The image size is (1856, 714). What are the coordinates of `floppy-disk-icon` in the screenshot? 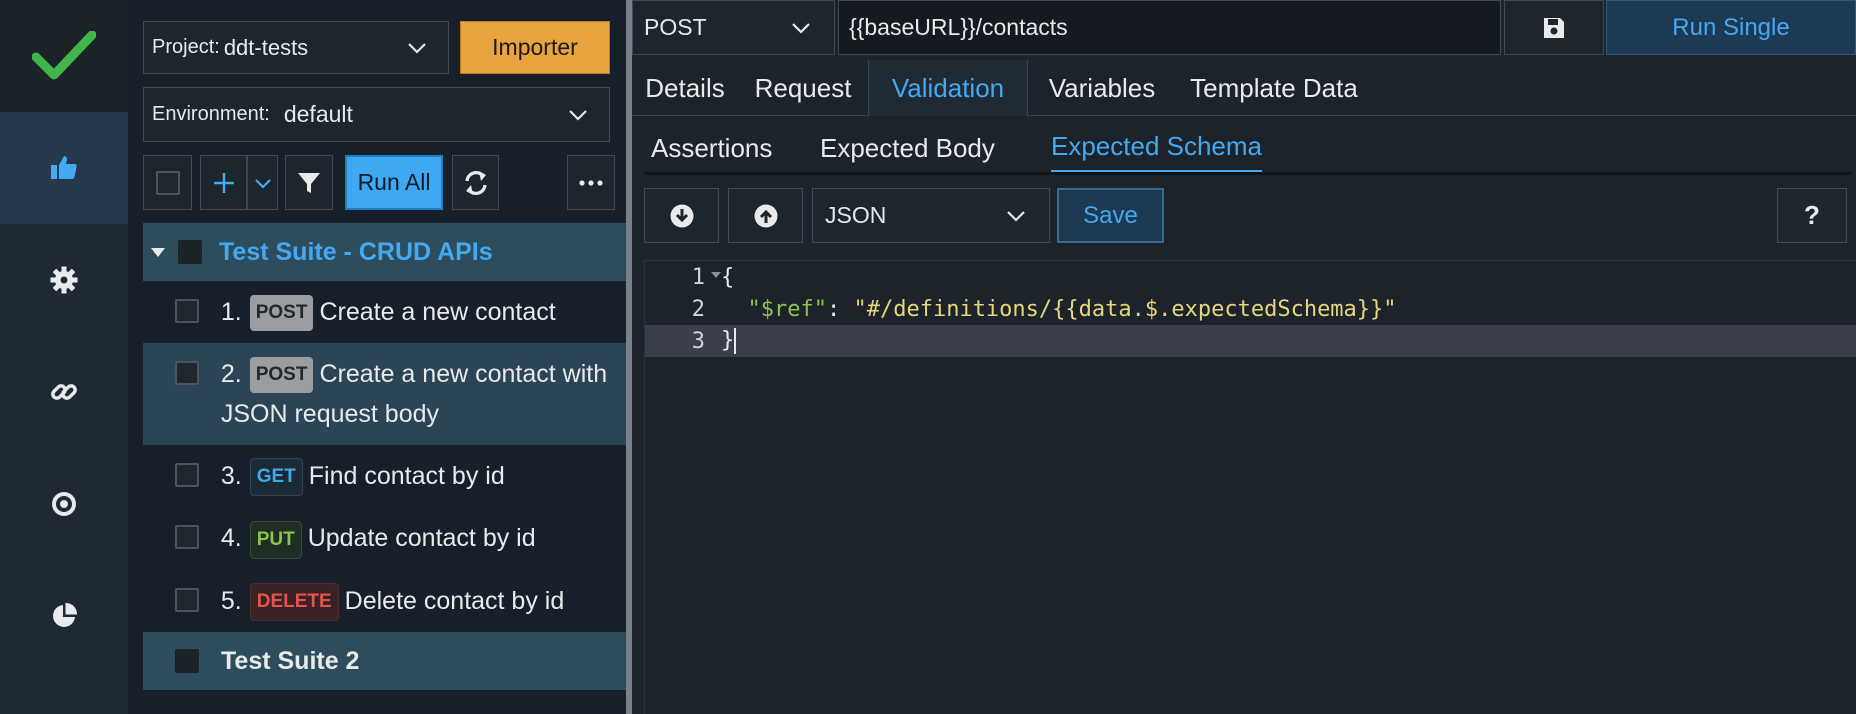 It's located at (1554, 27).